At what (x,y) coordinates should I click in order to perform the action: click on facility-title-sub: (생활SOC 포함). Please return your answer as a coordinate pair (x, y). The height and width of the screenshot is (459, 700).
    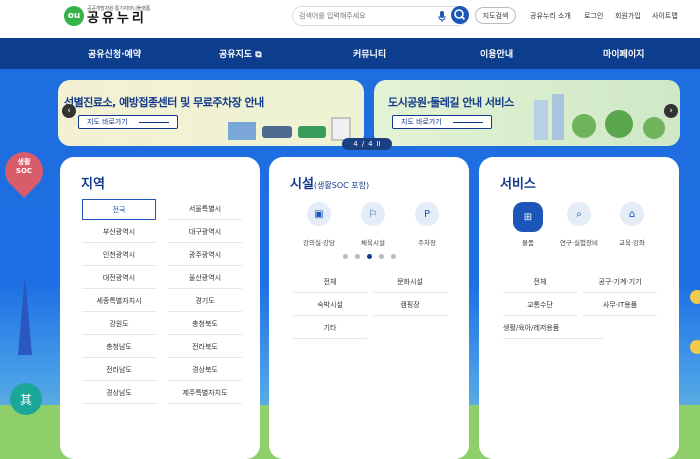
    Looking at the image, I should click on (341, 185).